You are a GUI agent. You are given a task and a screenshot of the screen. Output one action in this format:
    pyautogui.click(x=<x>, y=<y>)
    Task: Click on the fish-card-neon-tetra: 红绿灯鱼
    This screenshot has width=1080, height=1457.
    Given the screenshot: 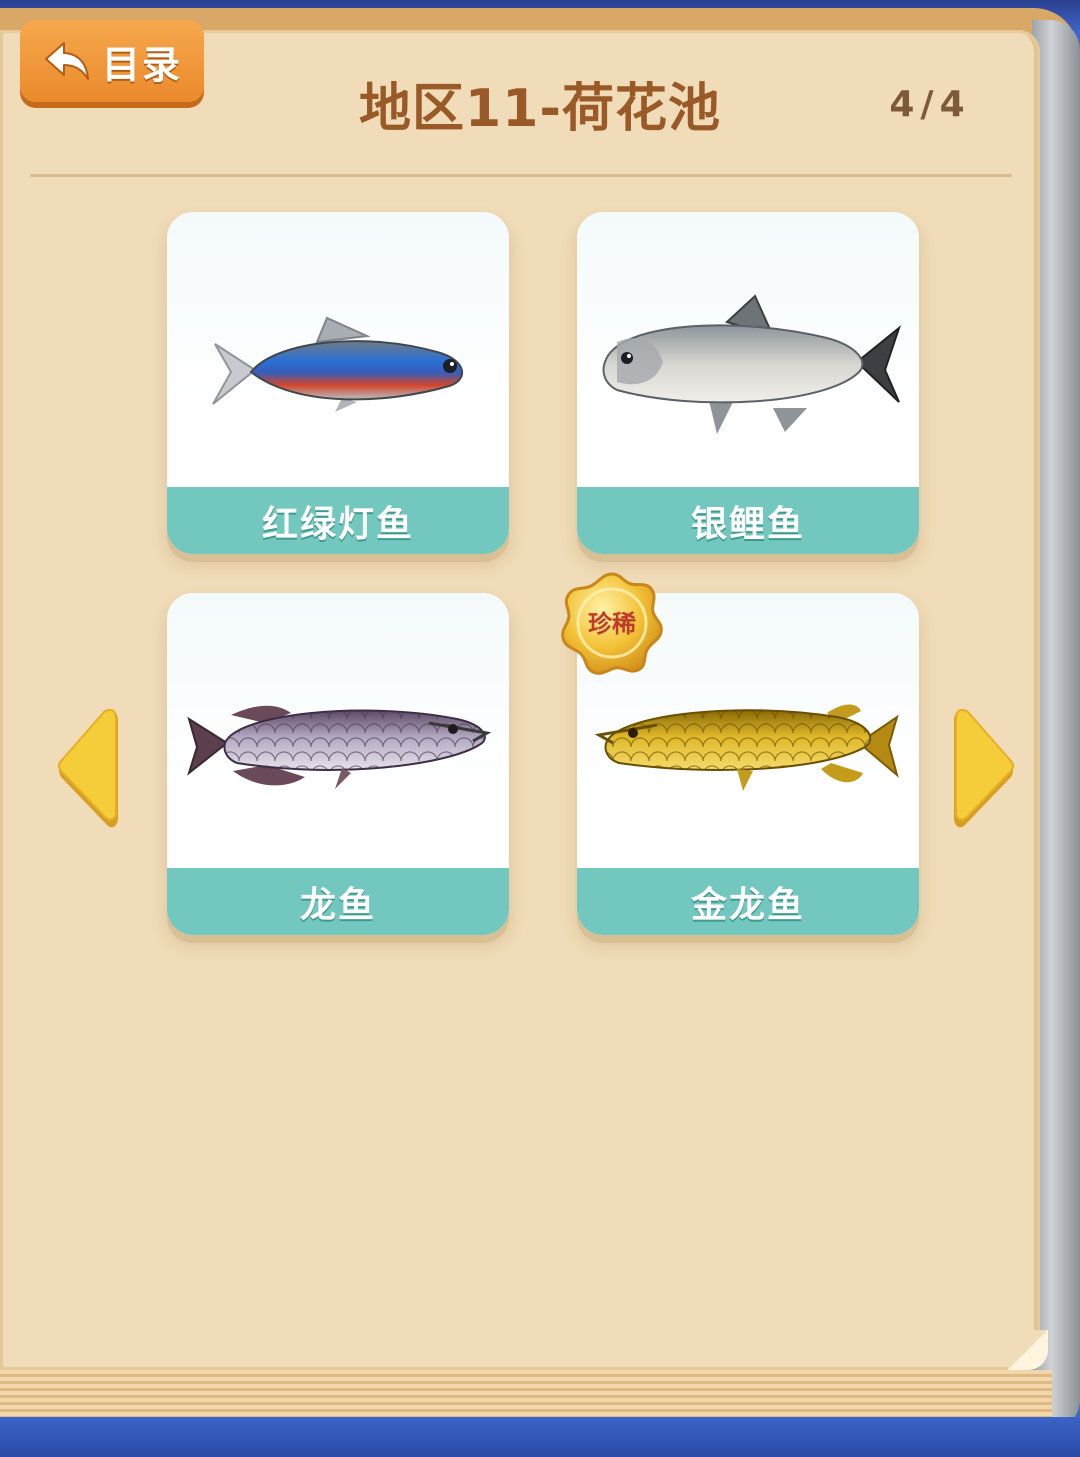 What is the action you would take?
    pyautogui.click(x=338, y=383)
    